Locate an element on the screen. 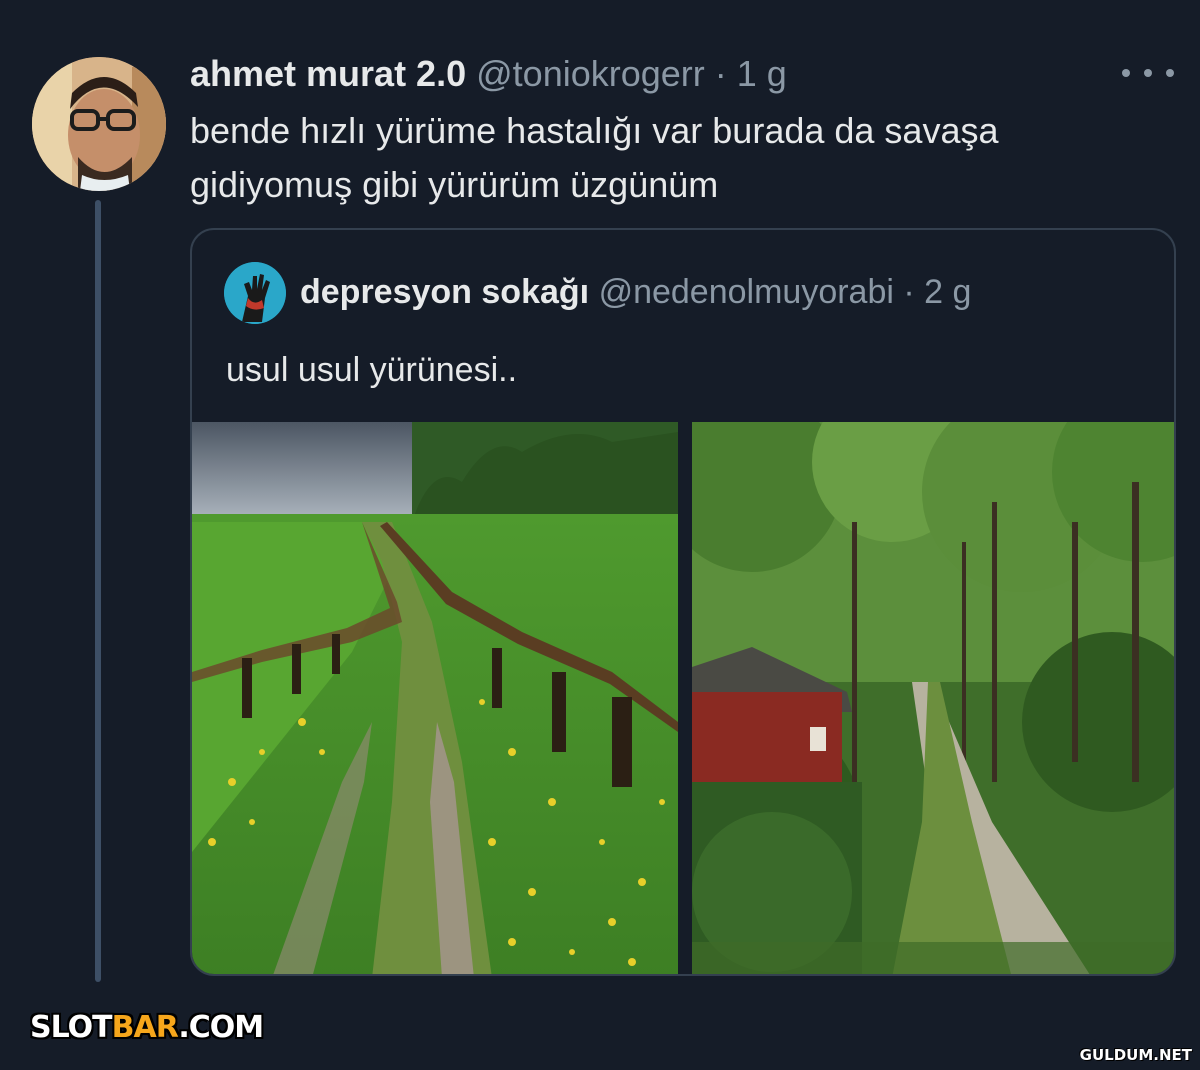 The image size is (1200, 1070). more-options-button is located at coordinates (1148, 73).